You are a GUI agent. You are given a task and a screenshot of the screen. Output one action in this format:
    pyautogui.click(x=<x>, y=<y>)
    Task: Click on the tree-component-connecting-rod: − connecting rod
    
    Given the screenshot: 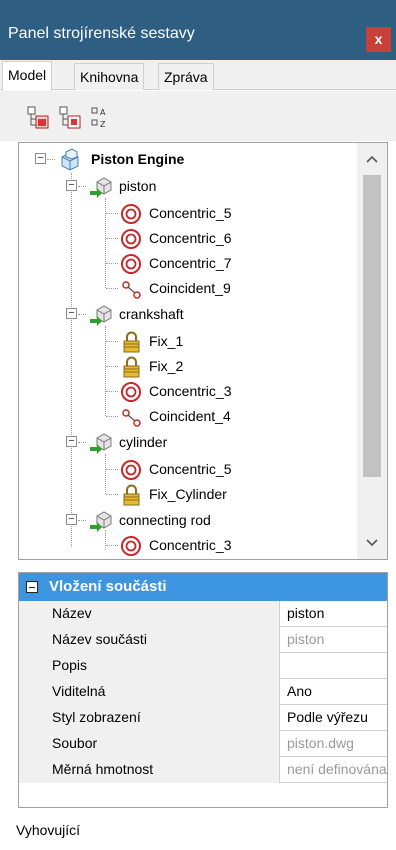 What is the action you would take?
    pyautogui.click(x=188, y=520)
    